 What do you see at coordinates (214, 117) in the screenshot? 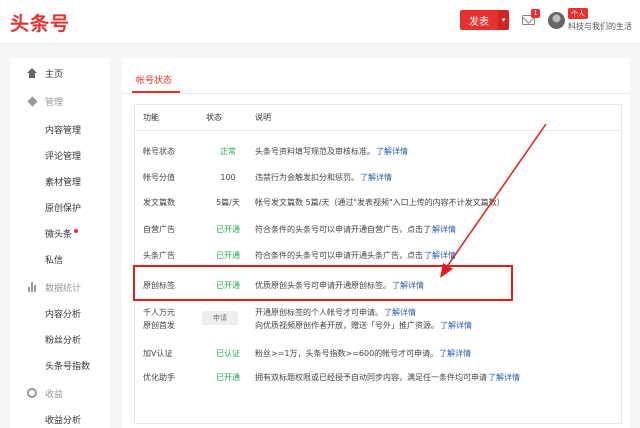
I see `column-header: 状态` at bounding box center [214, 117].